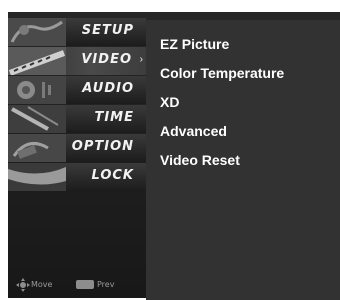 This screenshot has height=300, width=340. I want to click on submenu-item-advanced: Advanced, so click(193, 131).